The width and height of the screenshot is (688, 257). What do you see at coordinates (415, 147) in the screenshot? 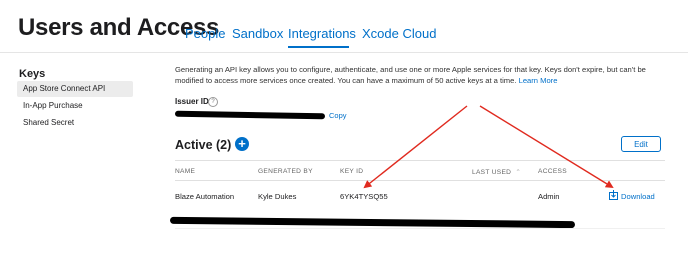
I see `arrow-to-key-id` at bounding box center [415, 147].